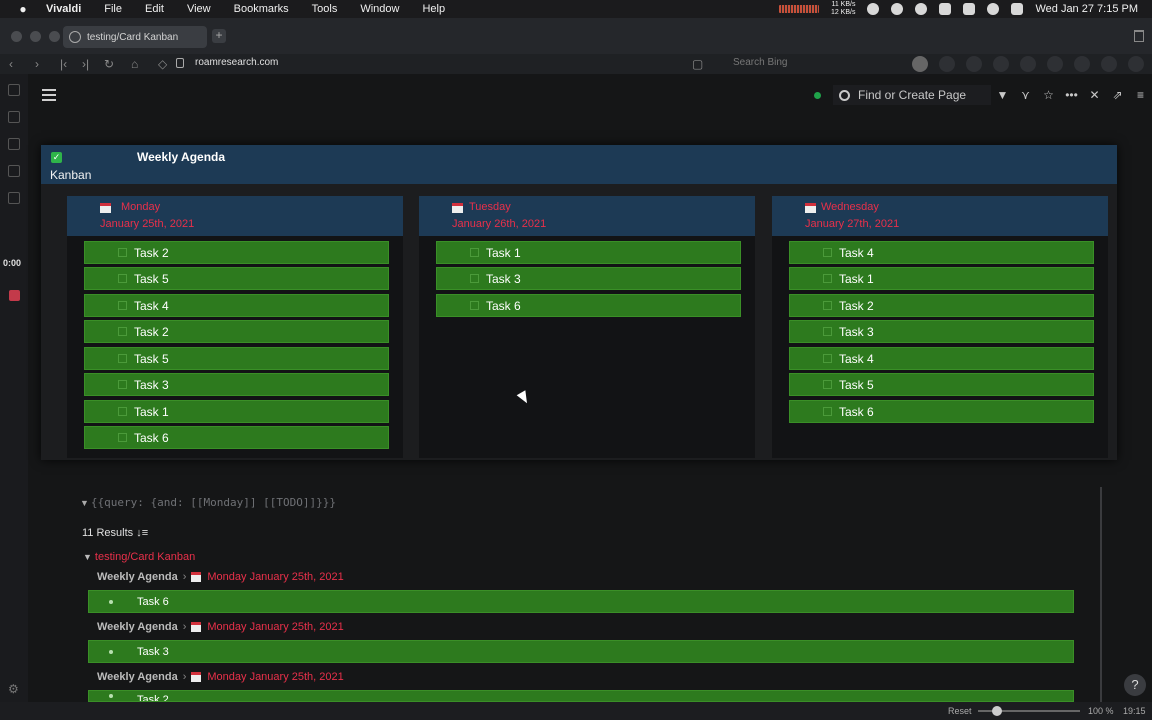  What do you see at coordinates (581, 601) in the screenshot?
I see `result-block: Task 6` at bounding box center [581, 601].